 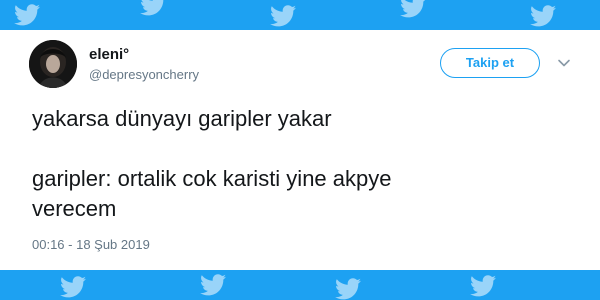 I want to click on tweet-text-line: verecem, so click(x=74, y=208).